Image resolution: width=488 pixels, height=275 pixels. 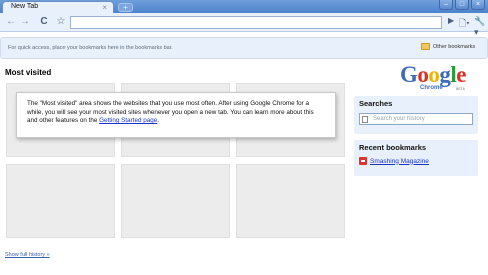 I want to click on getting-started-link: Getting Started page, so click(x=128, y=120).